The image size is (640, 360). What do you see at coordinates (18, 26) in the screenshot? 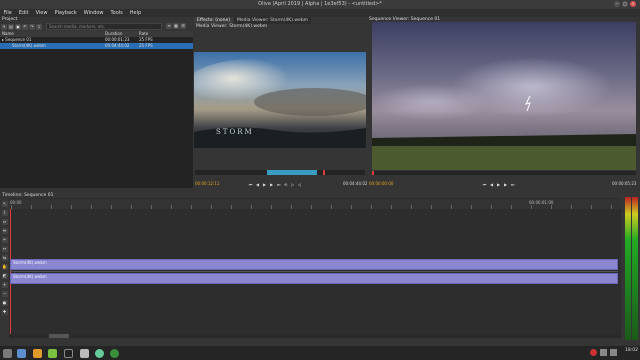
I see `save-icon: ▣` at bounding box center [18, 26].